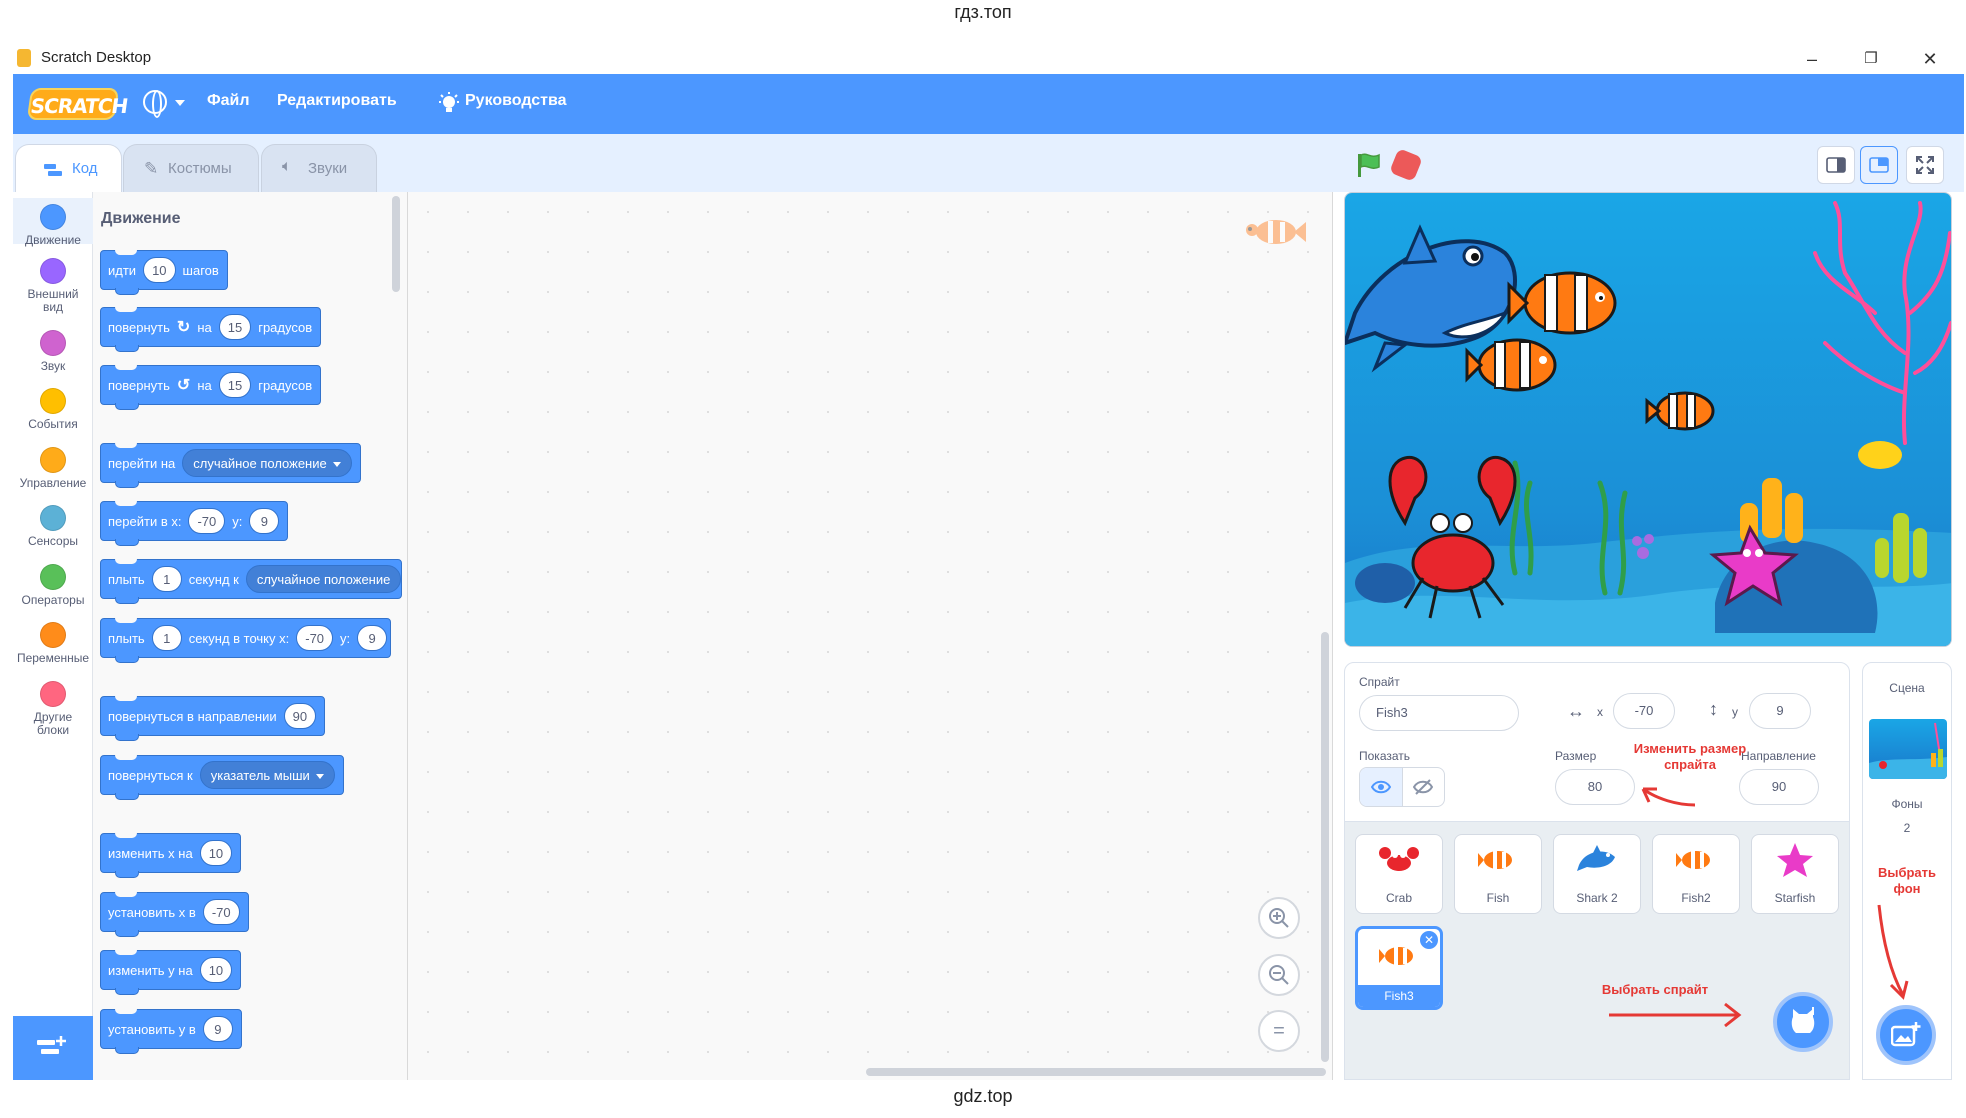 Image resolution: width=1966 pixels, height=1118 pixels. Describe the element at coordinates (53, 468) in the screenshot. I see `category-control: Управление` at that location.